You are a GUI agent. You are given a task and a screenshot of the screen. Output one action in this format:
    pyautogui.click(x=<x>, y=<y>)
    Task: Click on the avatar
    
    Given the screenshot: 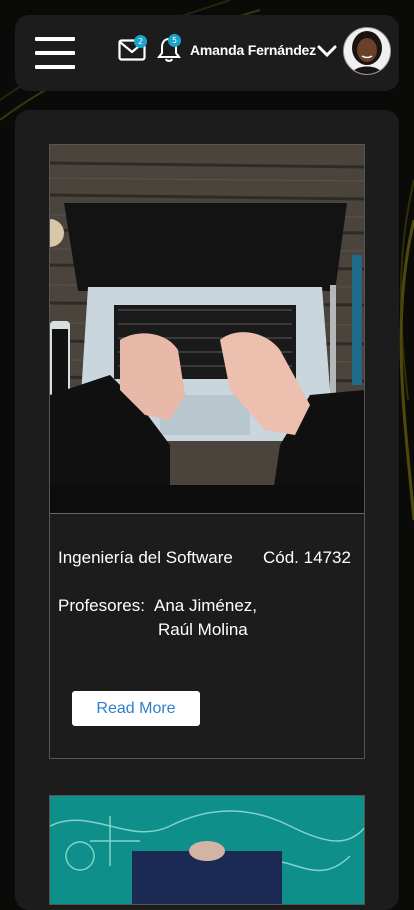 What is the action you would take?
    pyautogui.click(x=367, y=51)
    